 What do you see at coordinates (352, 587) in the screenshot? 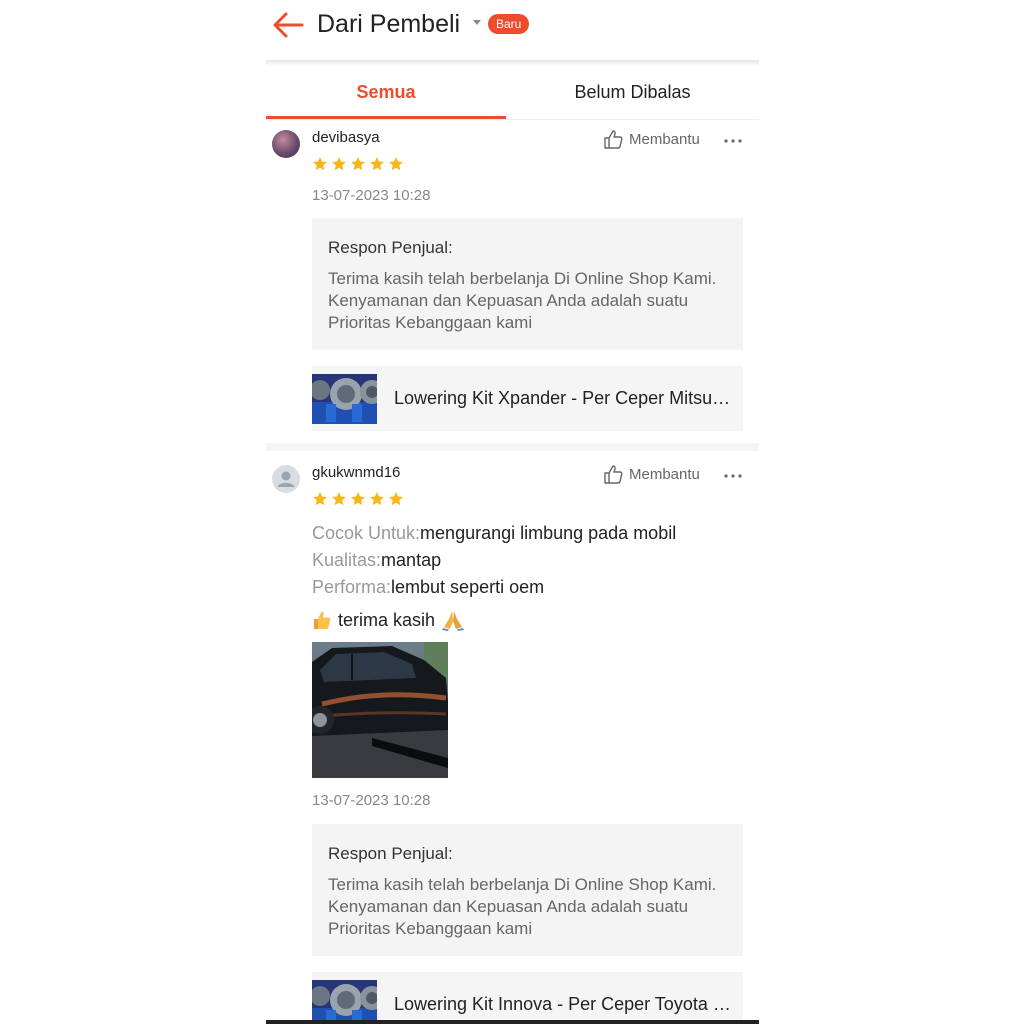
I see `attribute-key: Performa:` at bounding box center [352, 587].